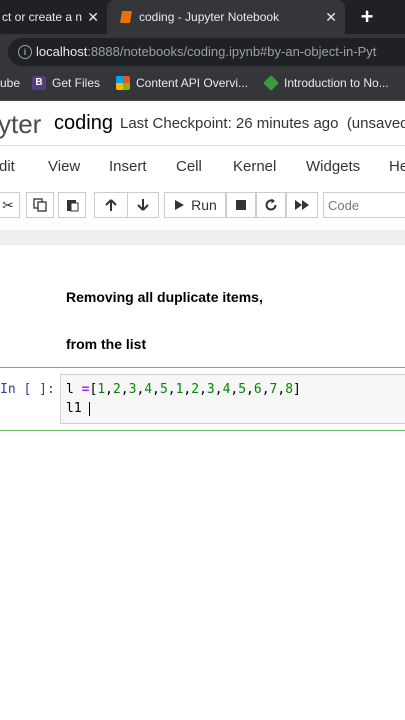 The image size is (405, 720). I want to click on fast-forward-icon, so click(302, 205).